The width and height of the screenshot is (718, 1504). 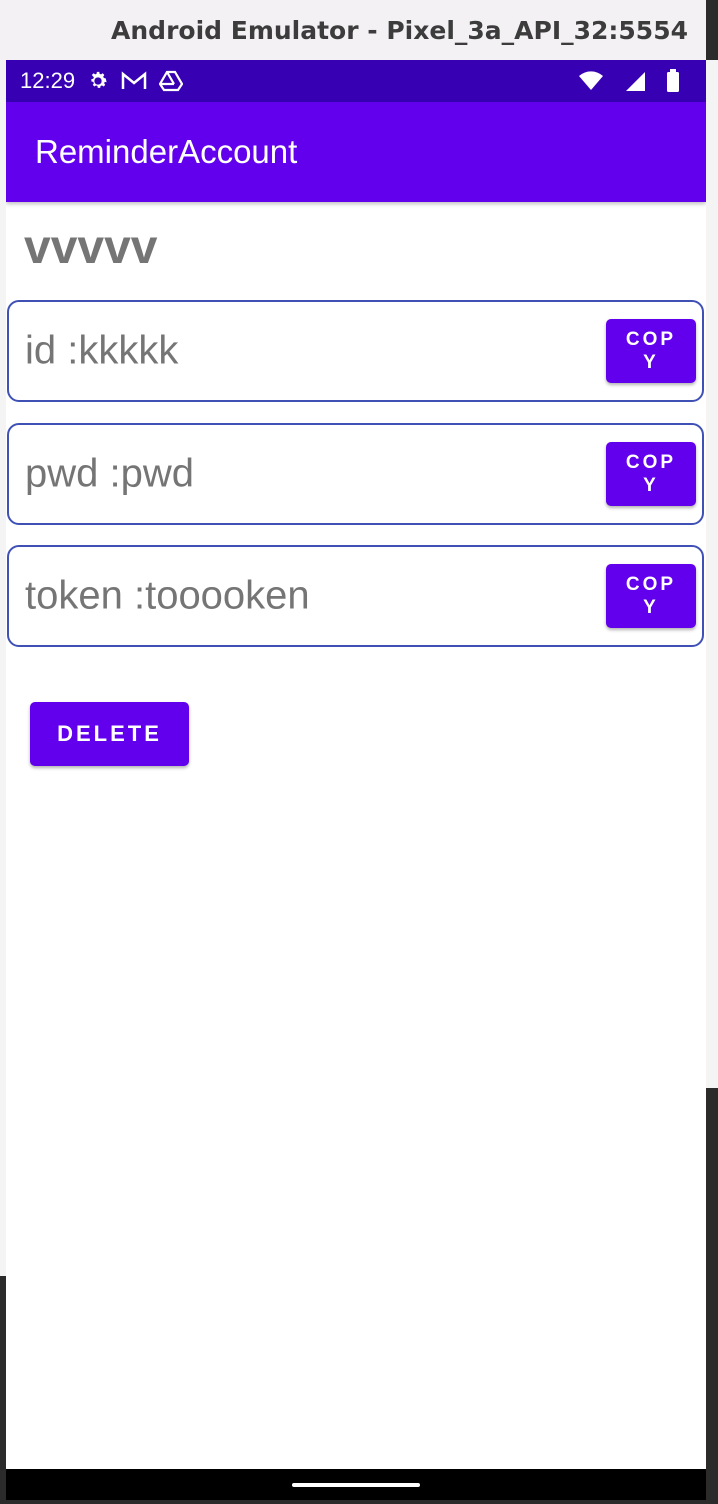 I want to click on app-title: ReminderAccount, so click(x=166, y=151).